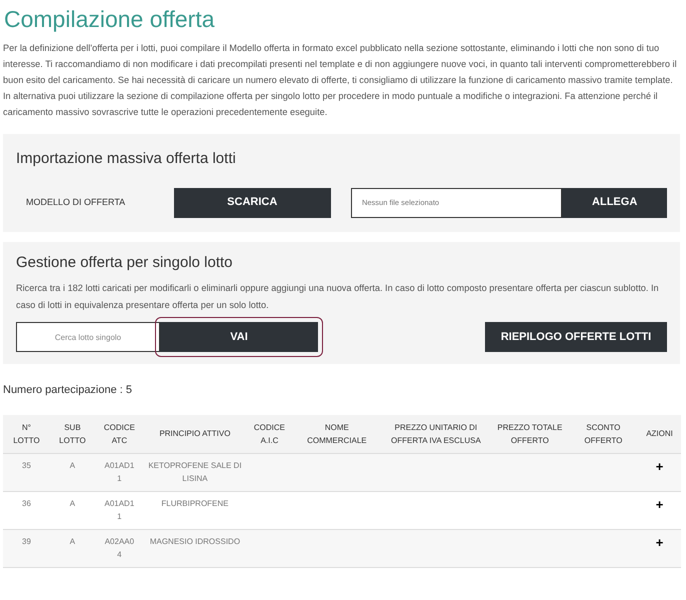 The image size is (686, 600). Describe the element at coordinates (340, 80) in the screenshot. I see `intro-paragraph: Per la definizione dell'offerta per i lotti, puoi compilare il Modello offerta in formato excel pubblicato nella sezione sottostante, eliminando i lotti che non sono di tuo interesse. Ti raccomandiamo di non modificare i dati precompilati presenti nel template e di non aggiungere nuove voci, in quanto tali interventi comprometterebbero il buon esito del caricamento. Se hai necessità di caricare un numero elevato di offerte, ti consigliamo di utilizzare la funzione di caricamento massivo tramite template. In alternativa puoi utilizzare la sezione di compilazione offerta per singolo lotto per procedere in modo puntuale a modifiche o integrazioni. Fa attenzione perché il caricamento massivo sovrascrive tutte le operazioni precedentemente eseguite.` at that location.